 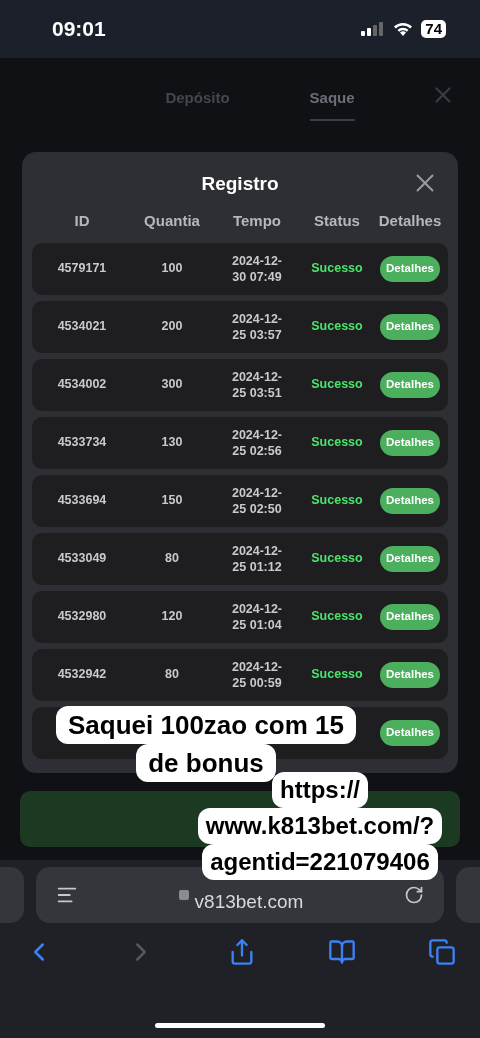 I want to click on column-header: Detalhes, so click(x=410, y=221).